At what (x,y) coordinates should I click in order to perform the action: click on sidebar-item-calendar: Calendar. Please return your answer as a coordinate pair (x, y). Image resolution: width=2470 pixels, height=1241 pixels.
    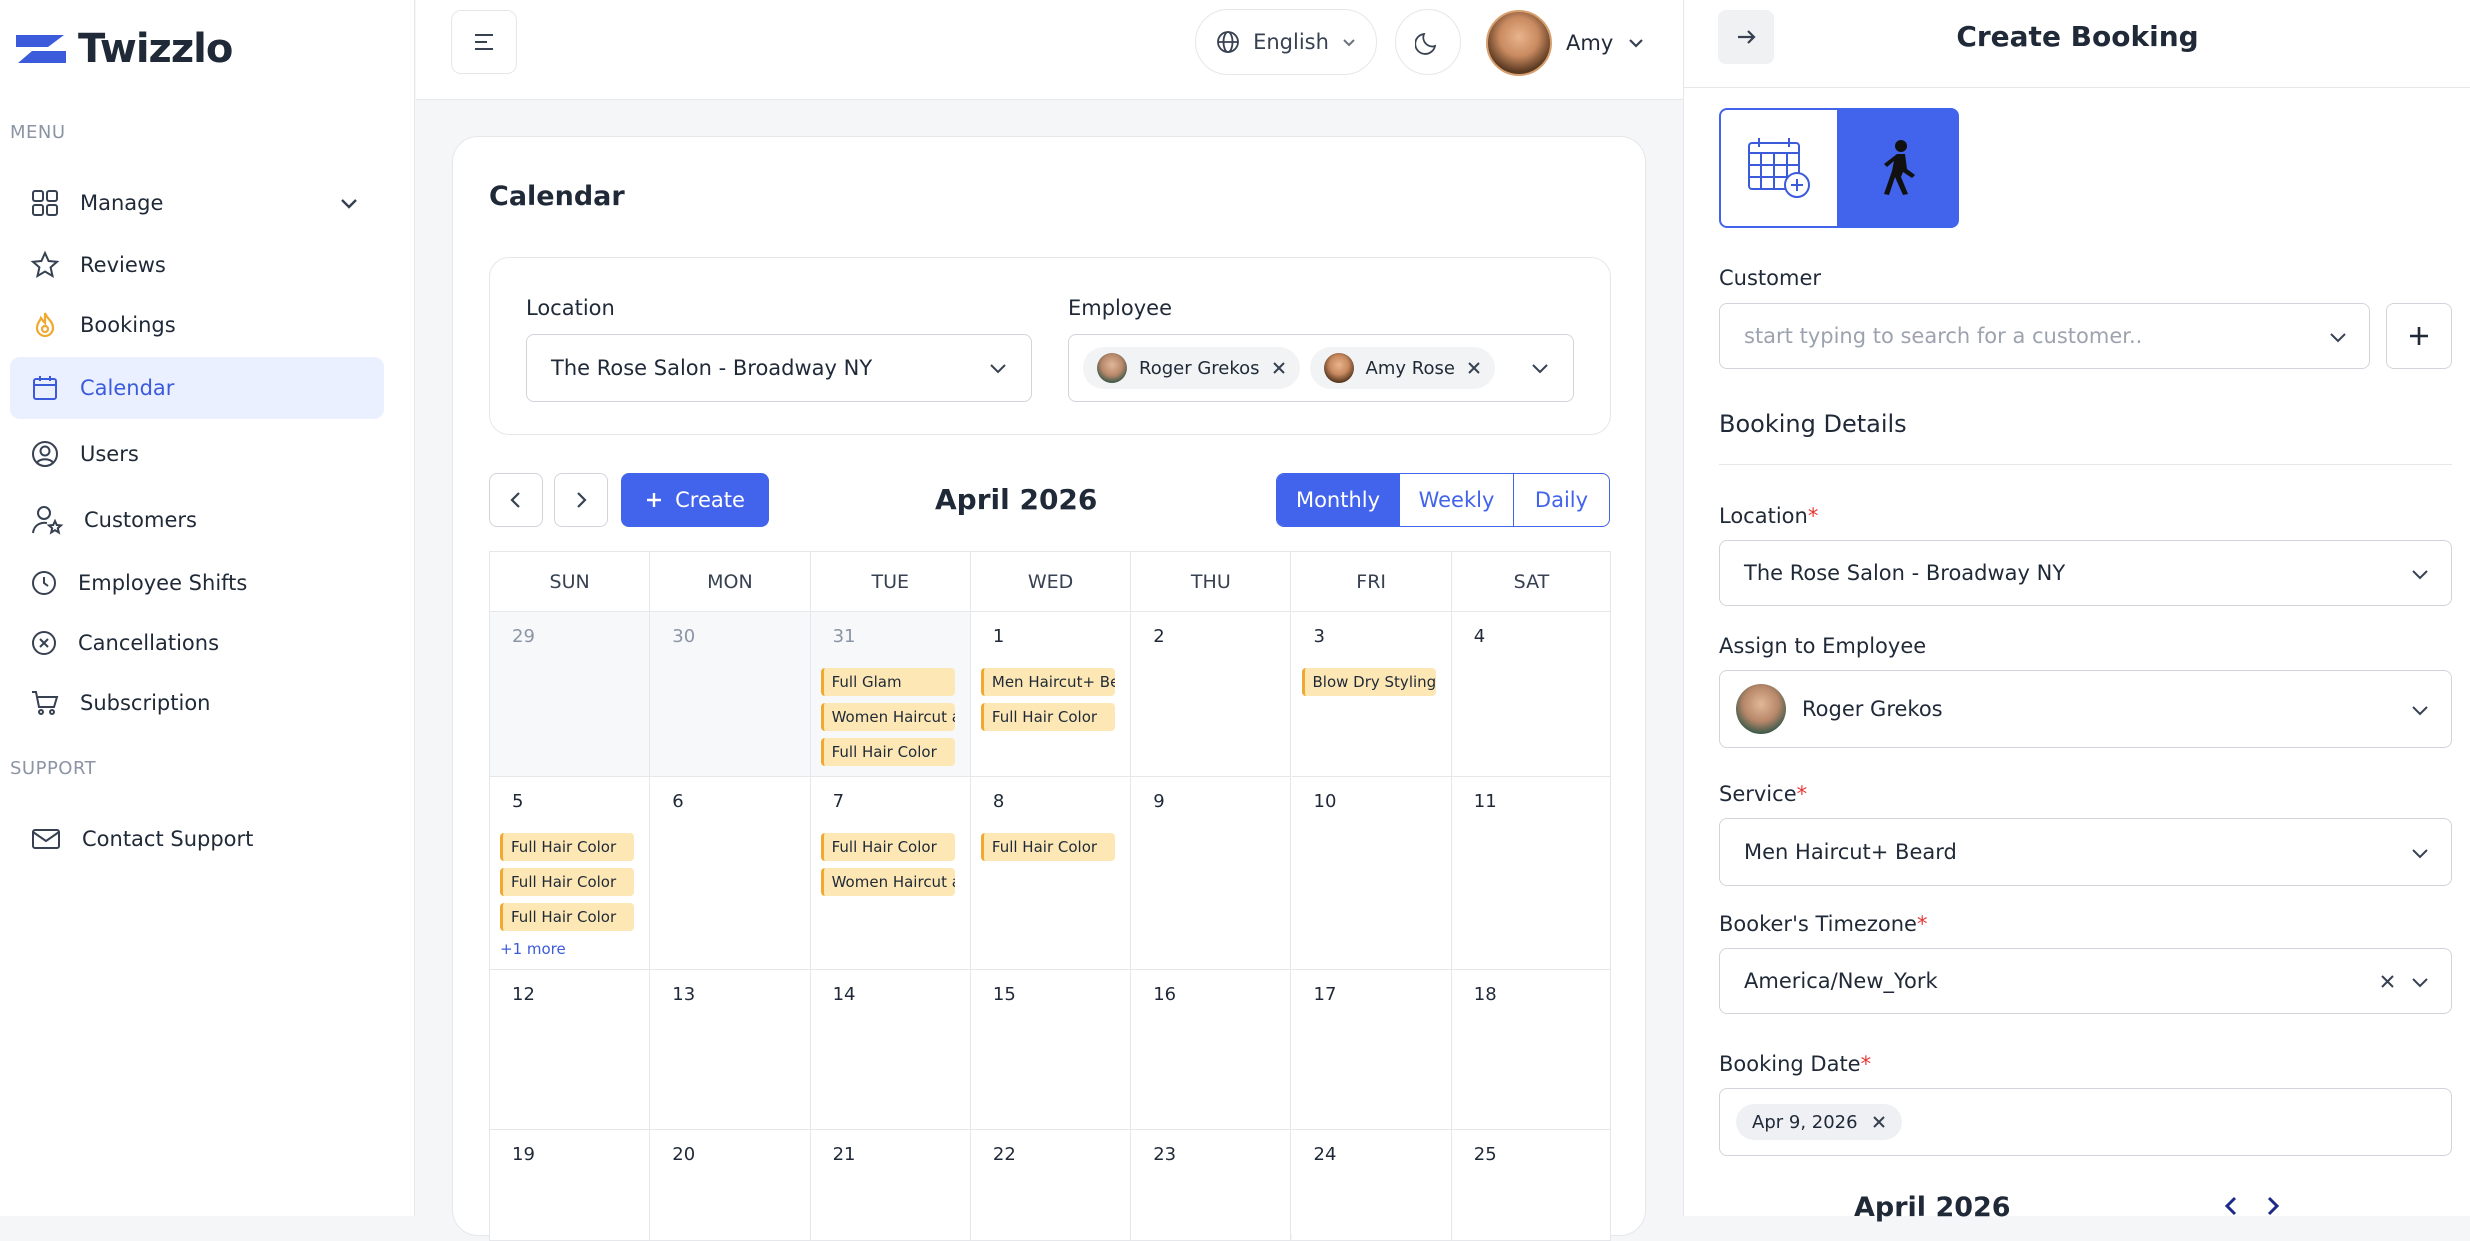
    Looking at the image, I should click on (197, 388).